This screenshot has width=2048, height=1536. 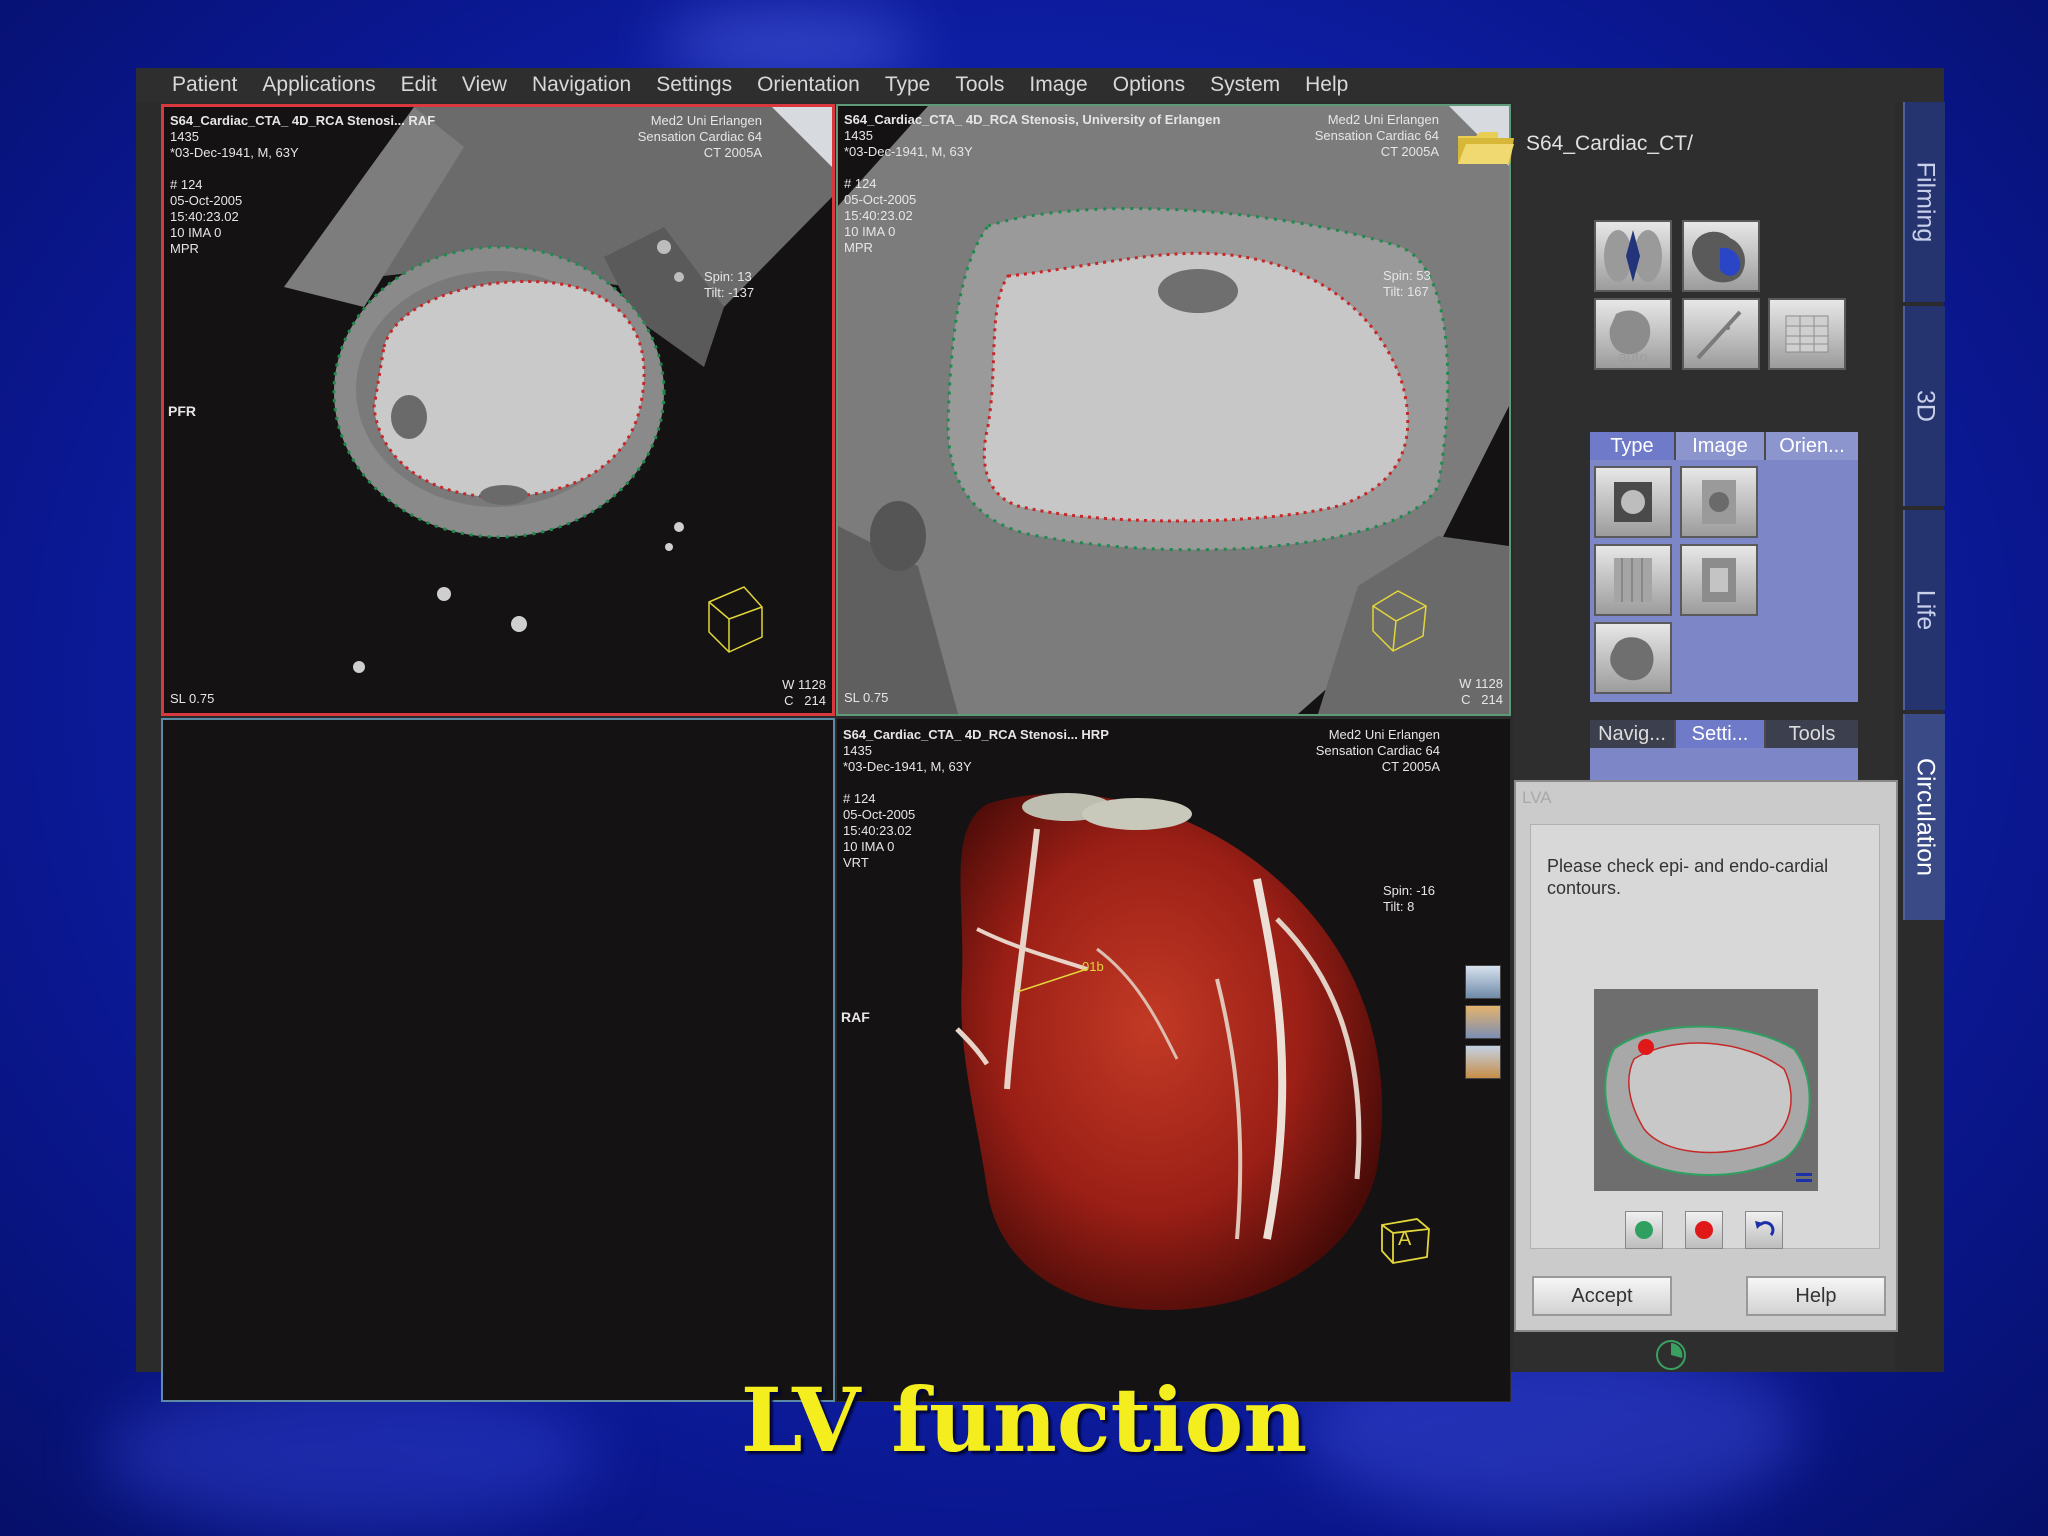 I want to click on tab-filming: Filming, so click(x=1924, y=202).